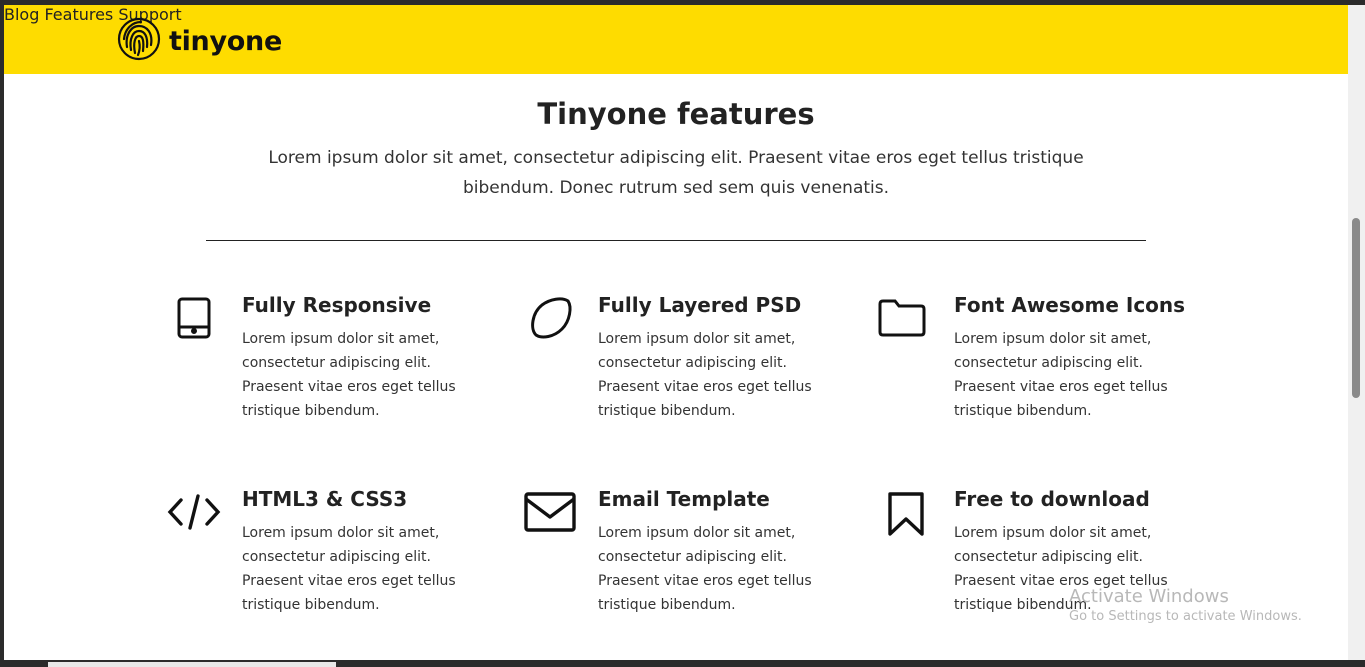  I want to click on vertical-scrollbar, so click(1356, 332).